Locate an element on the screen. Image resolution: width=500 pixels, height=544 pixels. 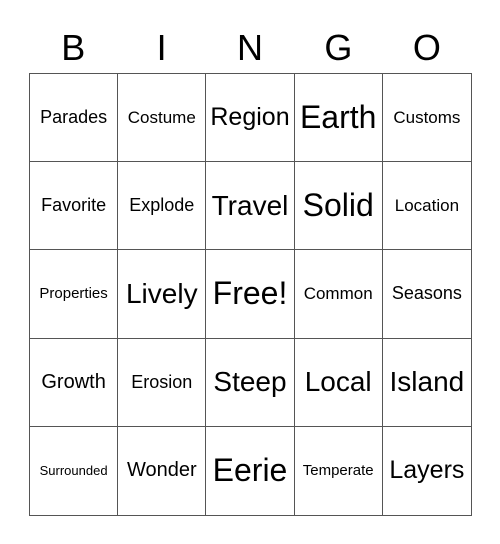
bingo-cell: Solid is located at coordinates (338, 206).